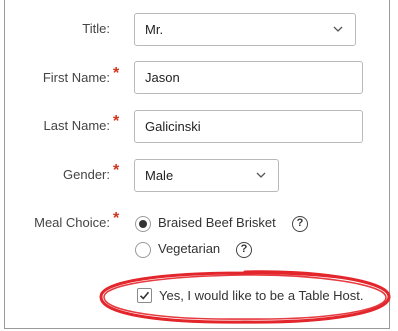  I want to click on first-name-label: First Name:, so click(76, 77).